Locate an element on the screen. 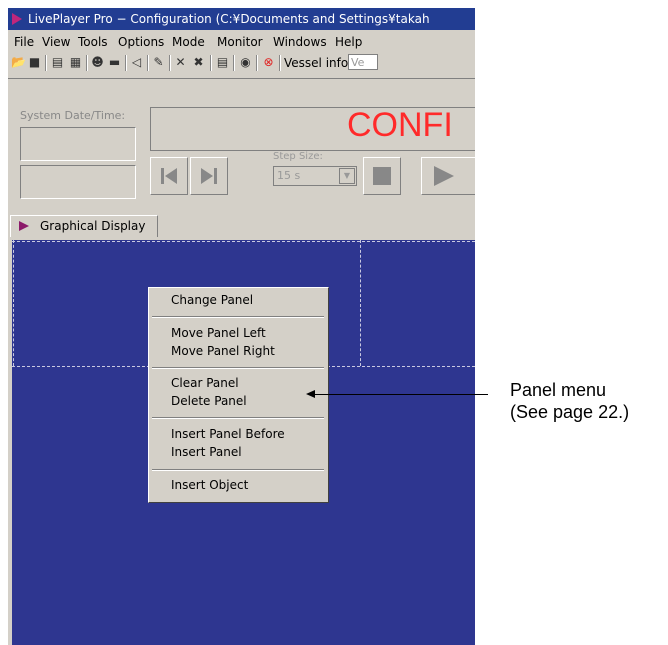 This screenshot has height=645, width=668. play-icon is located at coordinates (444, 176).